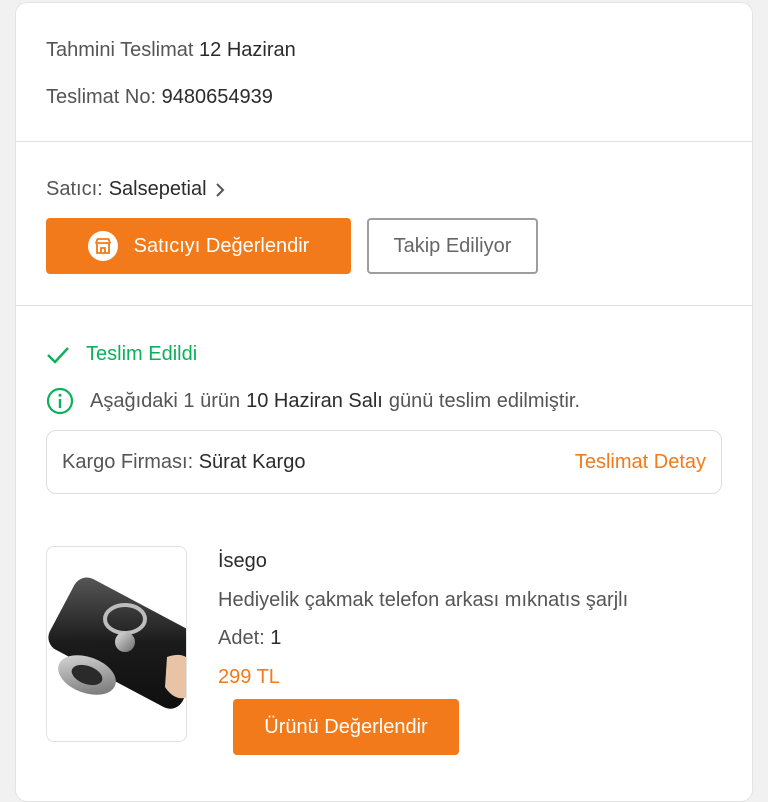 Image resolution: width=768 pixels, height=802 pixels. Describe the element at coordinates (242, 561) in the screenshot. I see `product-brand: İsego` at that location.